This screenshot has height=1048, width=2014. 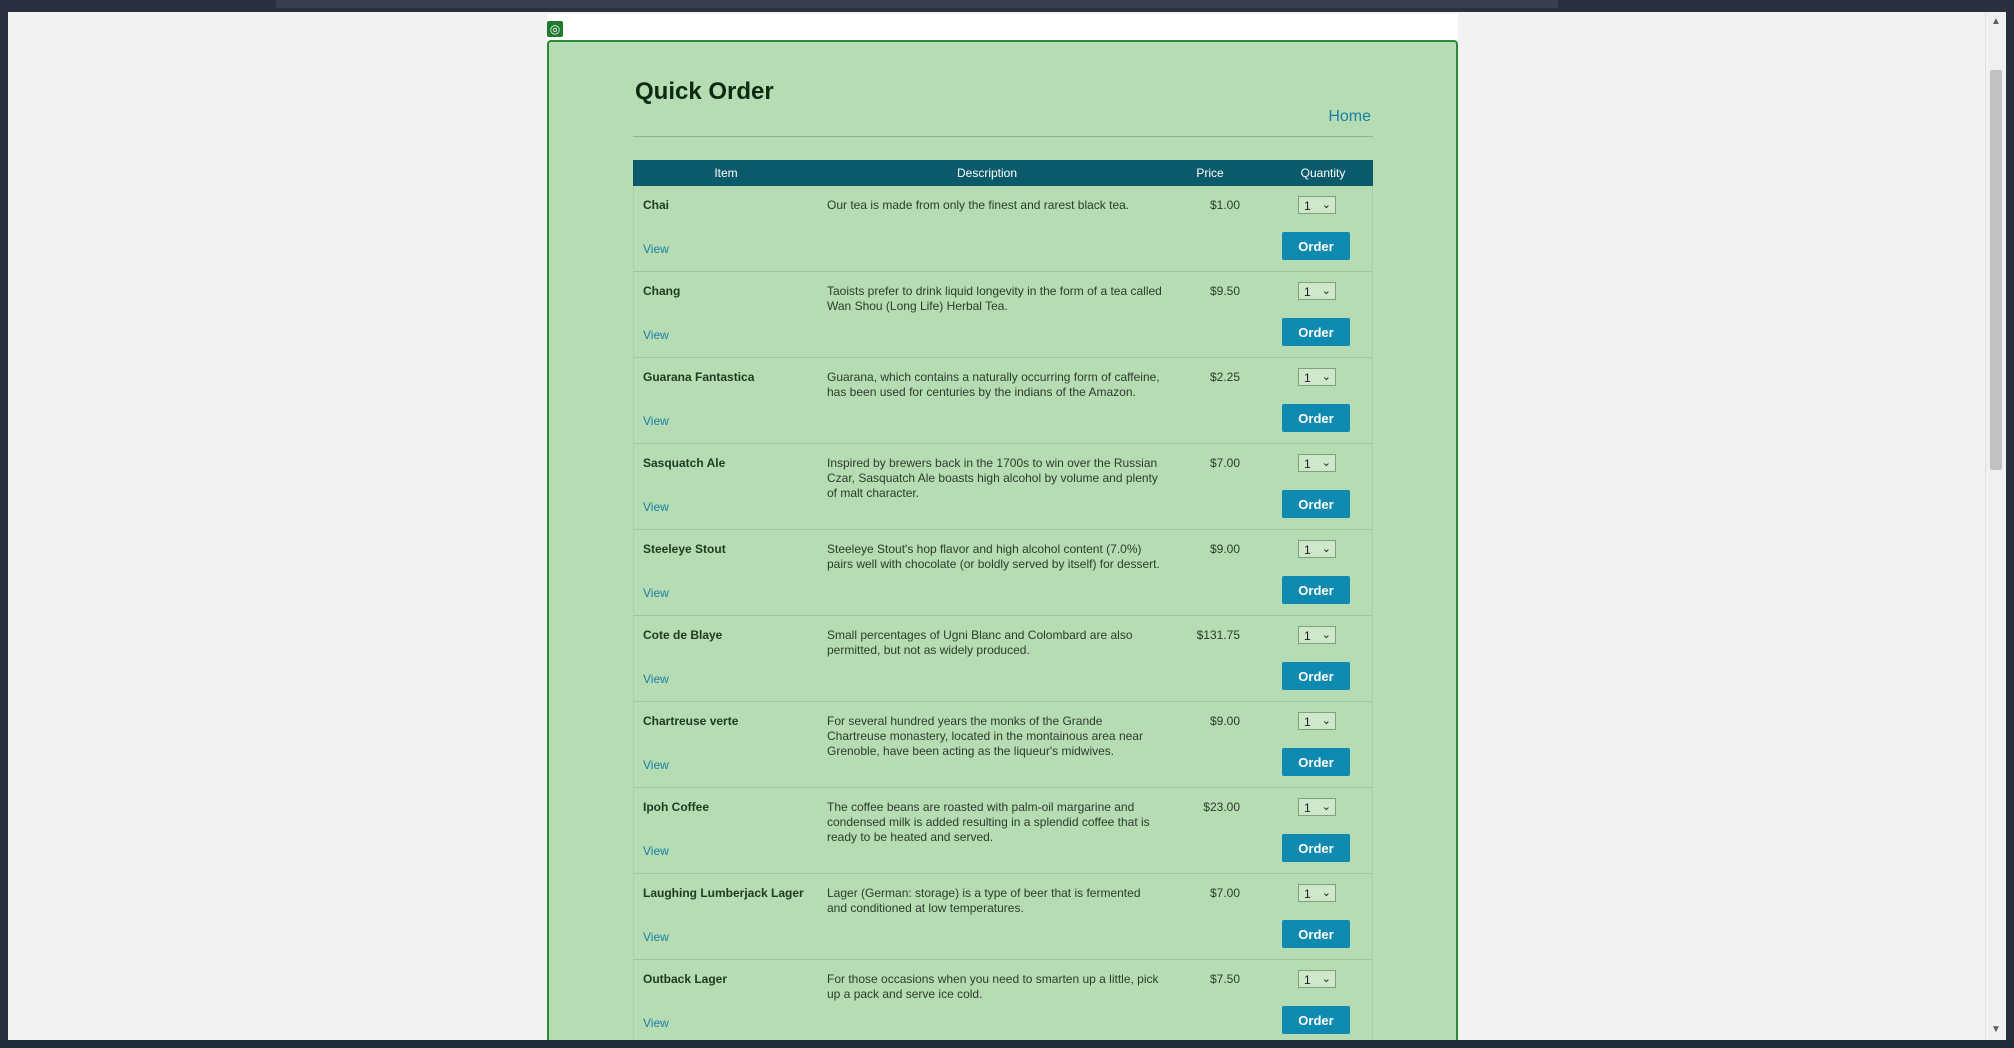 What do you see at coordinates (1224, 377) in the screenshot?
I see `product-price: $2.25` at bounding box center [1224, 377].